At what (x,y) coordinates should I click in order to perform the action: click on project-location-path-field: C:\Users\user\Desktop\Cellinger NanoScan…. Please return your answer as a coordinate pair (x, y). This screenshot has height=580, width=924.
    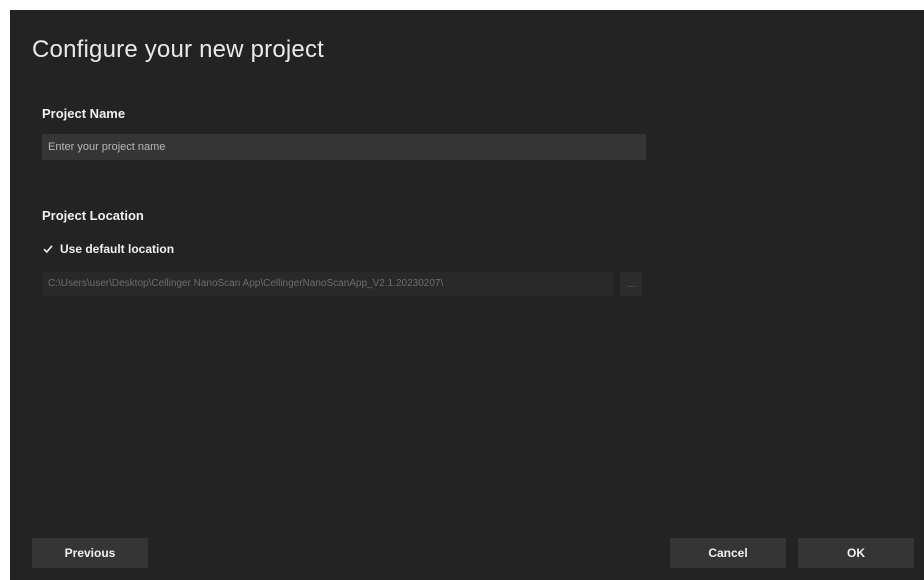
    Looking at the image, I should click on (328, 284).